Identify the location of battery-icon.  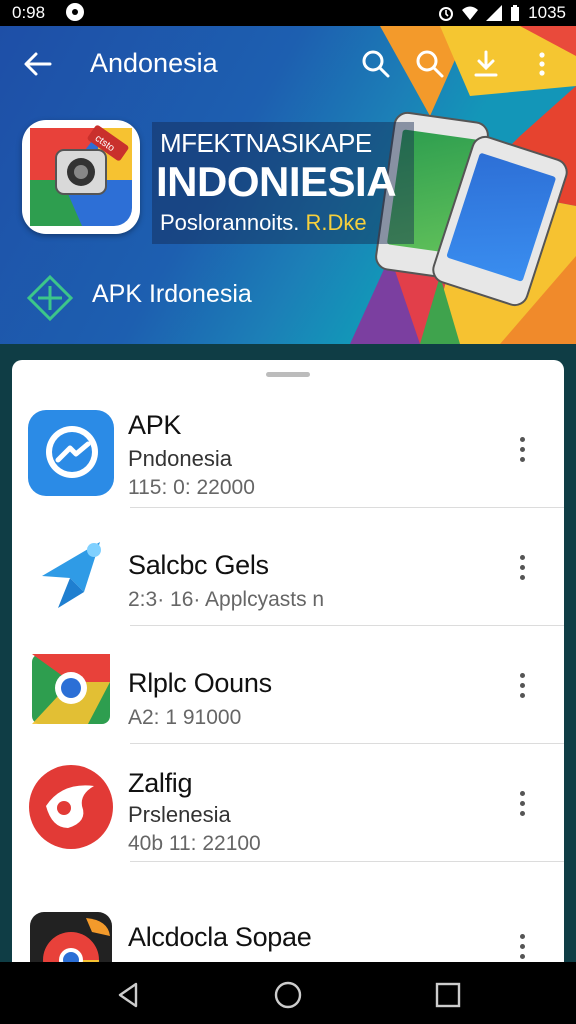
(515, 13).